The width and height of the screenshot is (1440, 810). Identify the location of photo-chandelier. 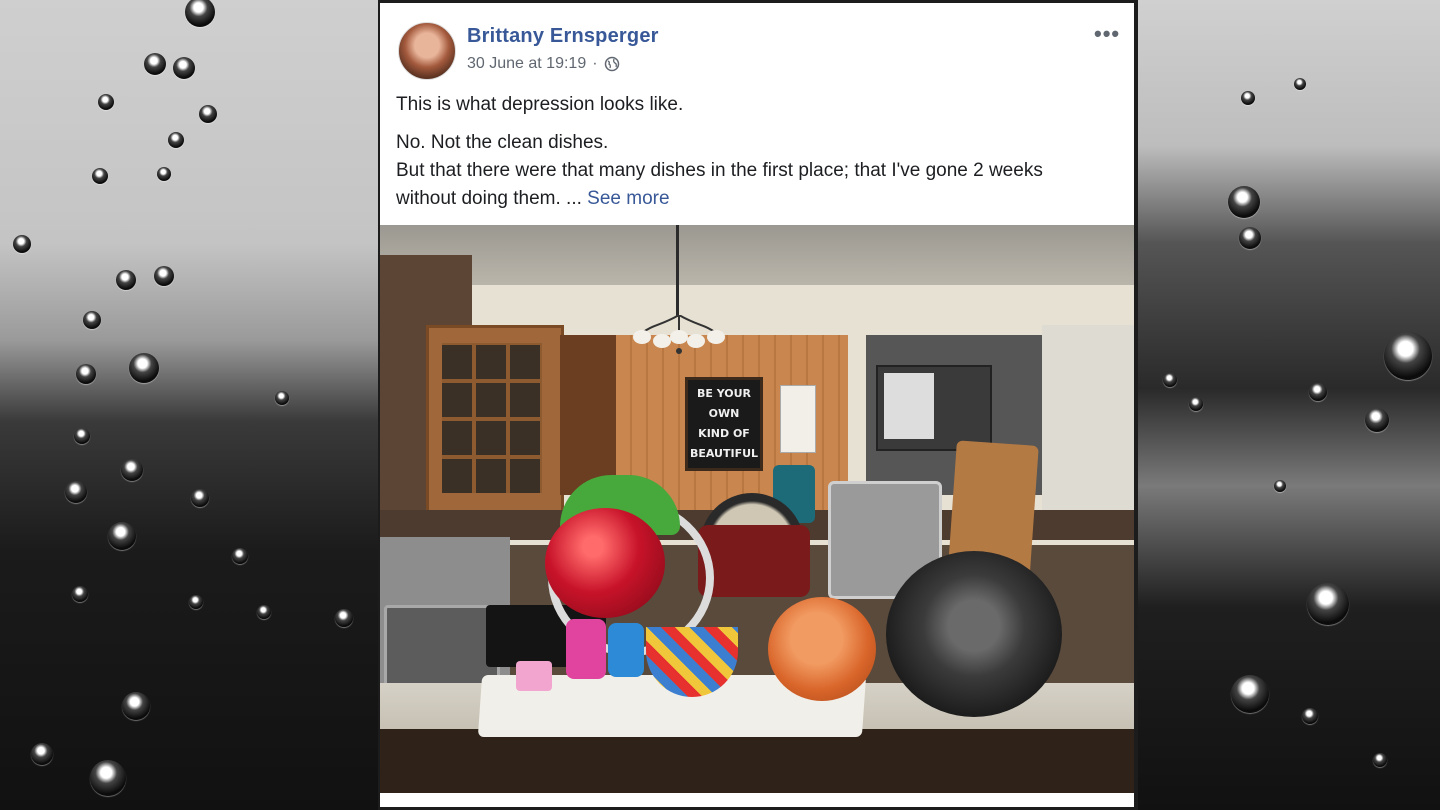
(679, 334).